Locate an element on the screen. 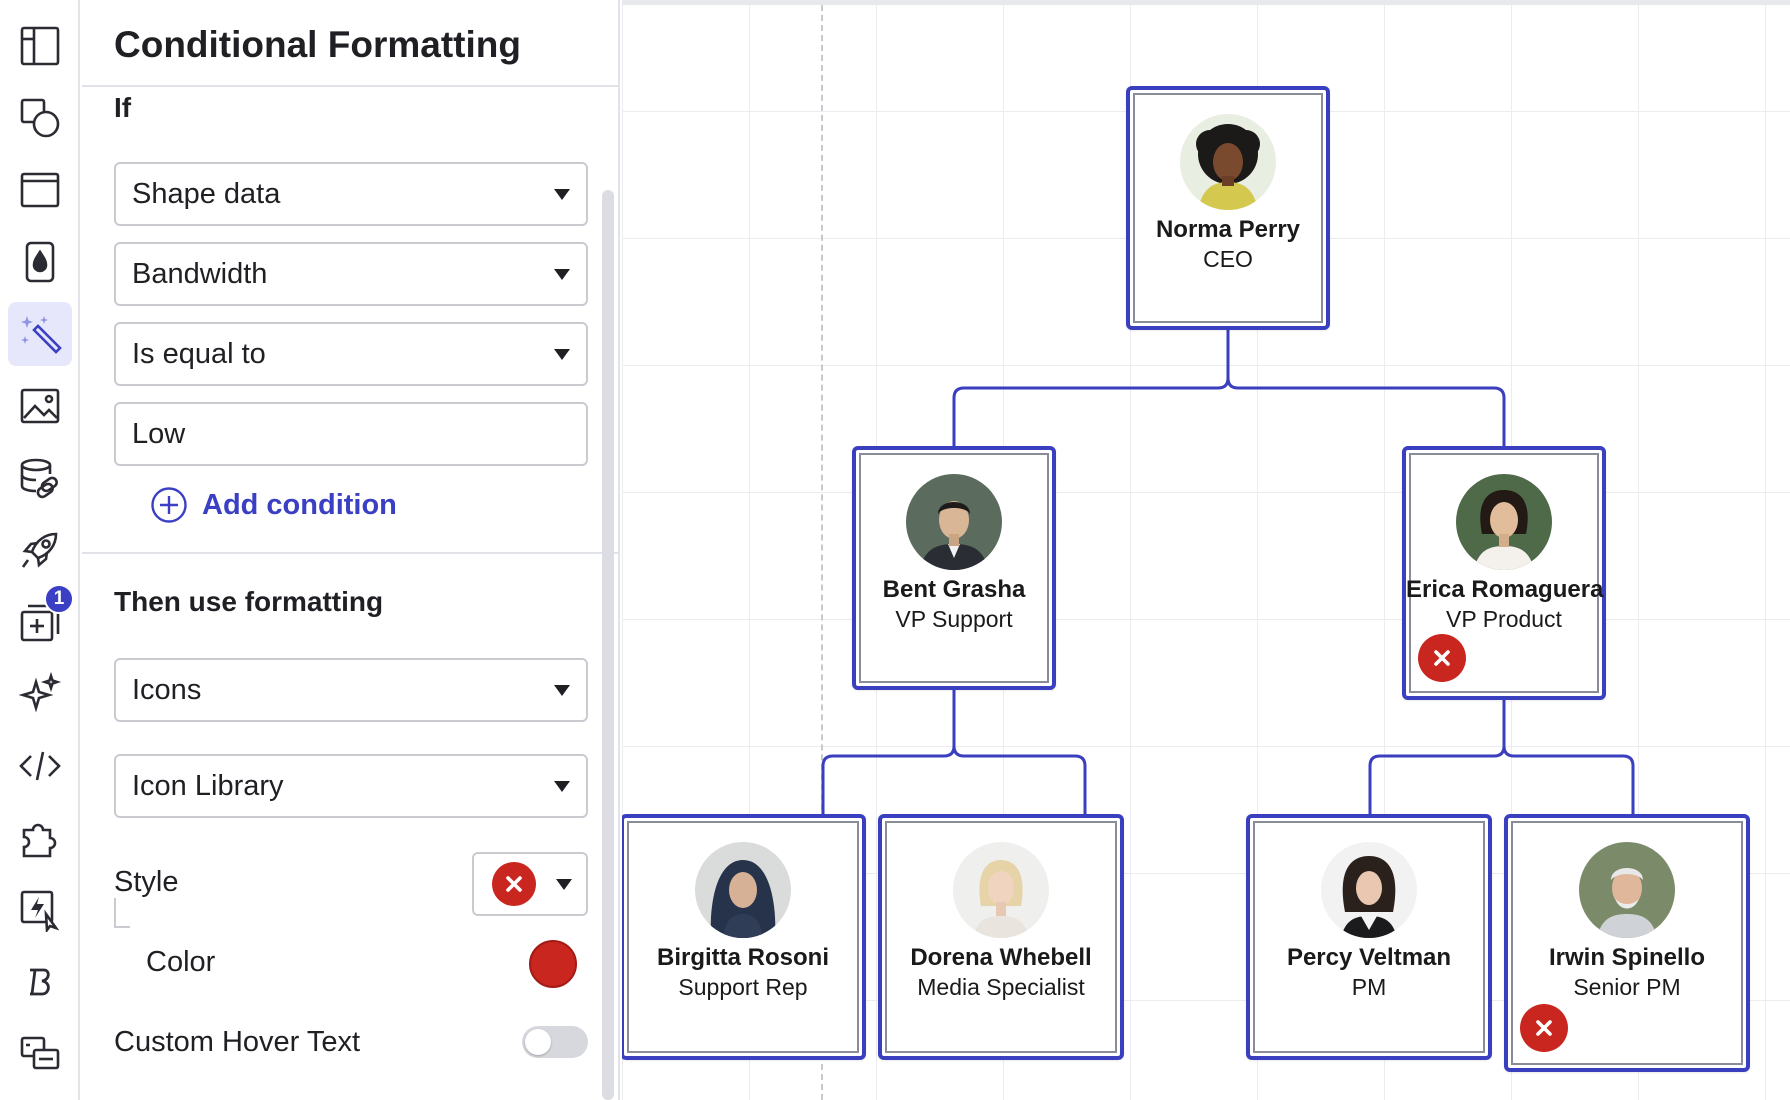  icon-source-select: Icon Library is located at coordinates (351, 786).